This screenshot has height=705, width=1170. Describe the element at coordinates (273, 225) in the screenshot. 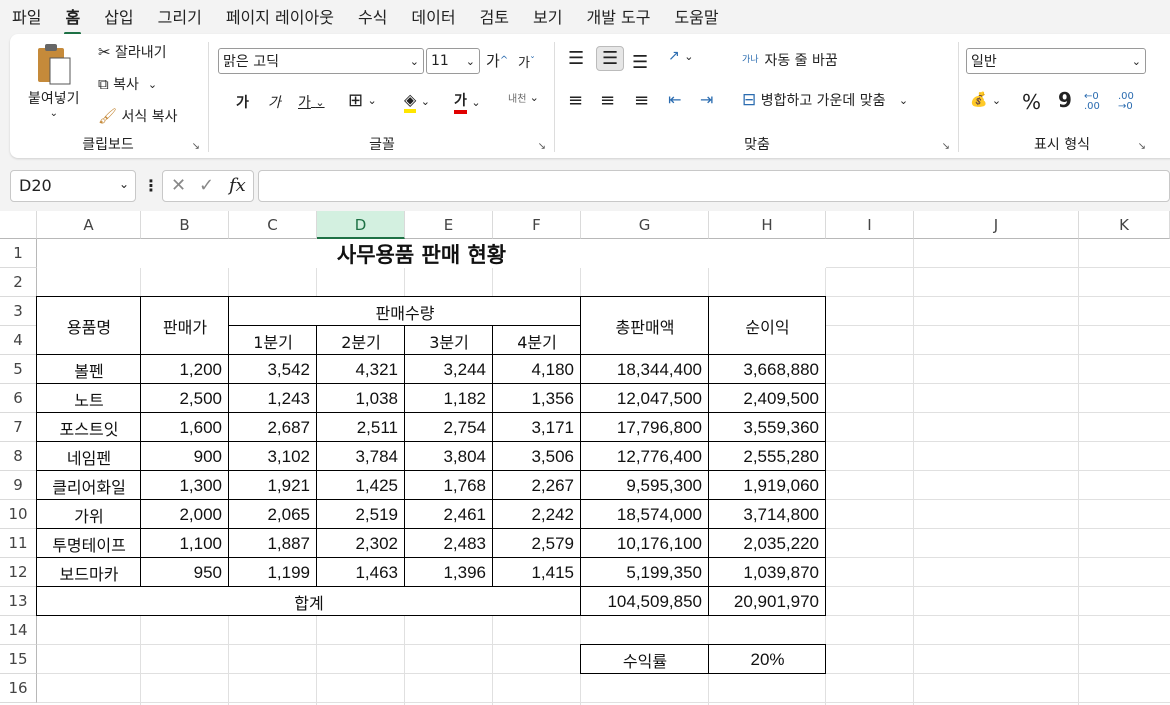

I see `column-header: C` at that location.